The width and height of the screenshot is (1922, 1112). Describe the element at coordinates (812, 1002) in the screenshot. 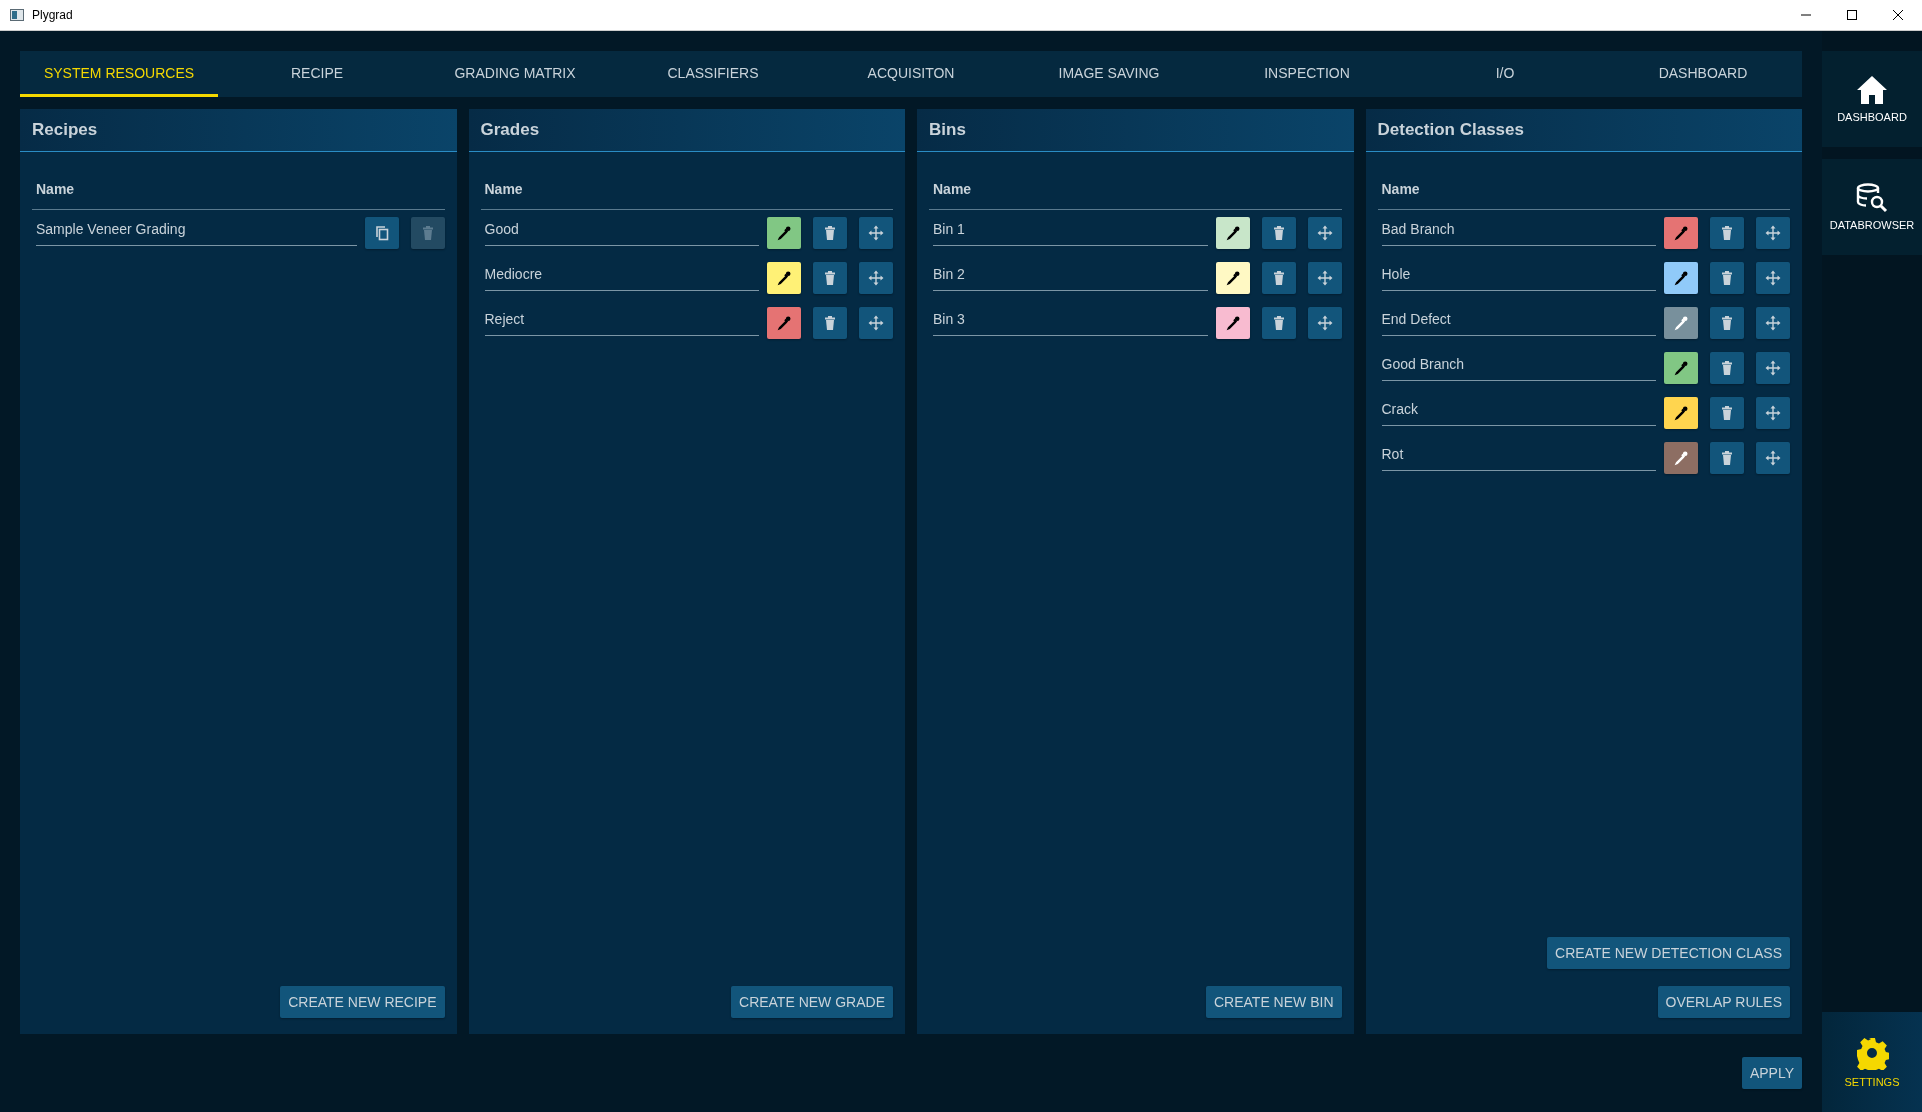

I see `action-button: CREATE NEW GRADE` at that location.